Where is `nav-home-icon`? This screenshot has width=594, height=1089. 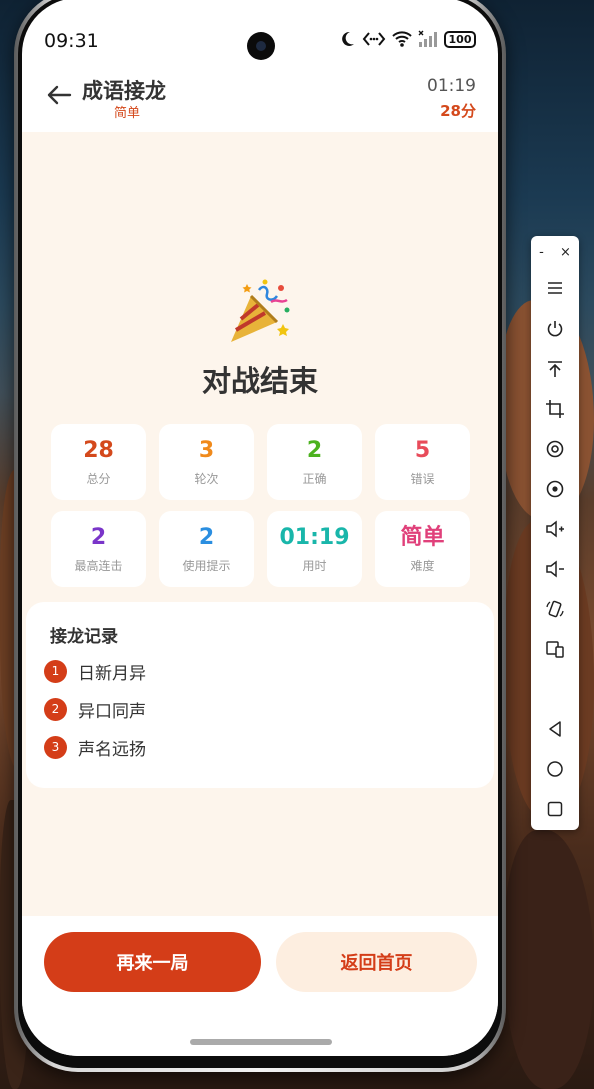
nav-home-icon is located at coordinates (555, 769).